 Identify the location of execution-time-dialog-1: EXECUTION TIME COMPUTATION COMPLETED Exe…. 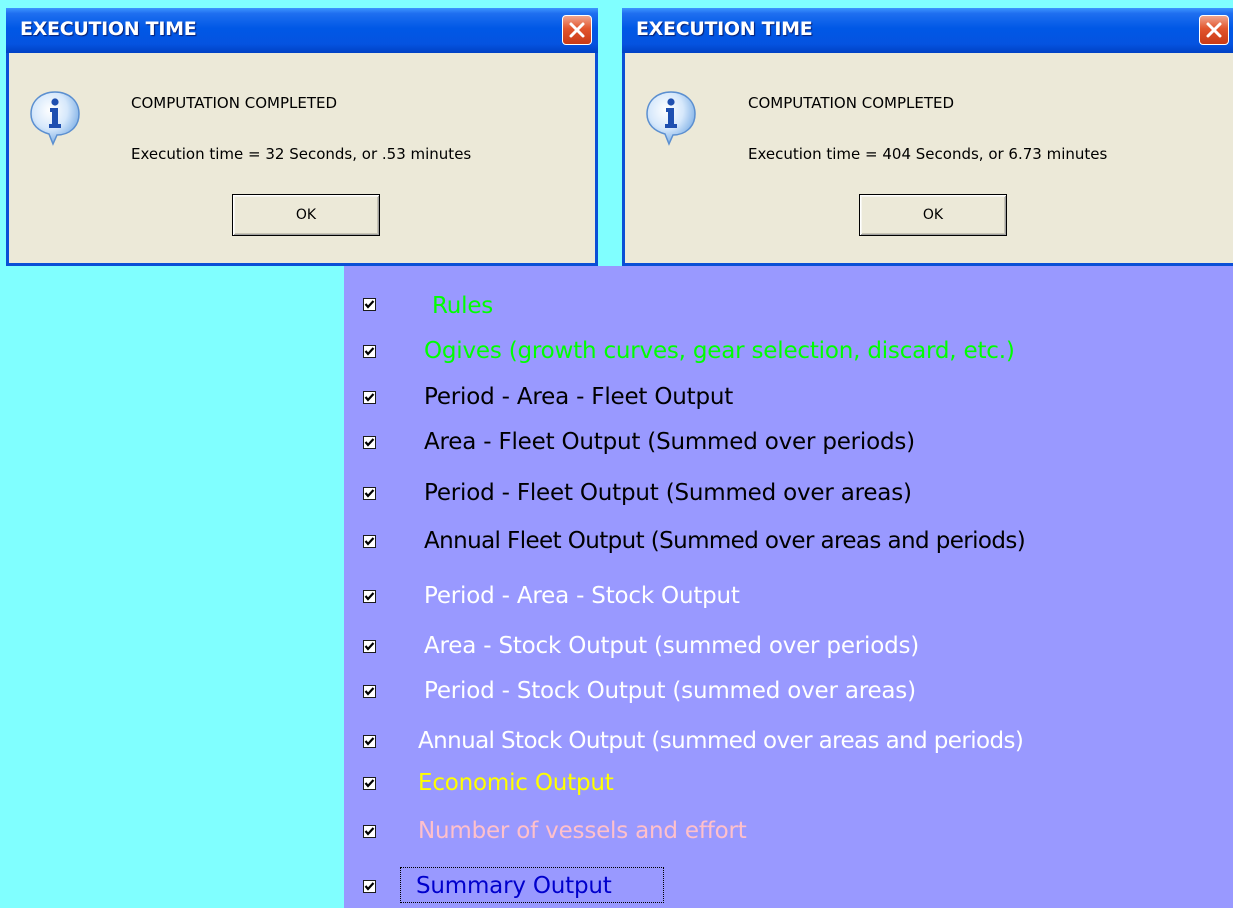
(302, 137).